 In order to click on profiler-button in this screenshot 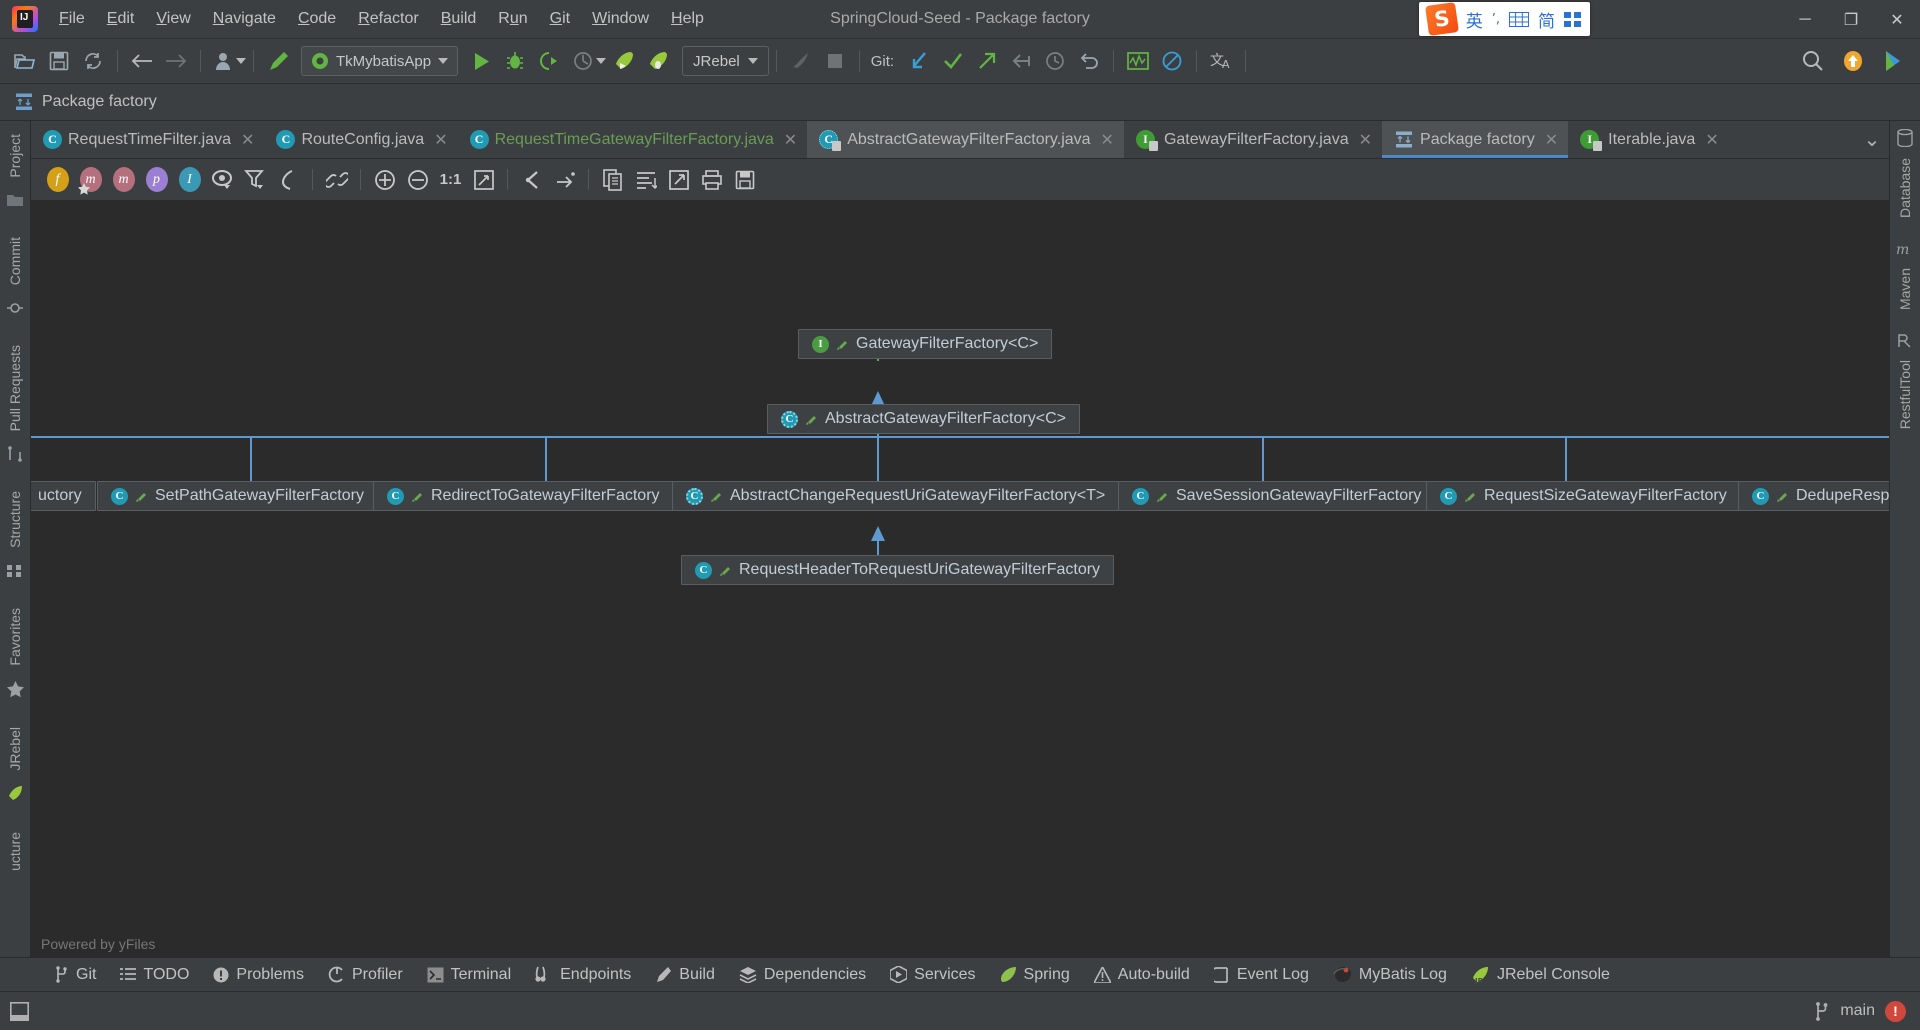, I will do `click(583, 61)`.